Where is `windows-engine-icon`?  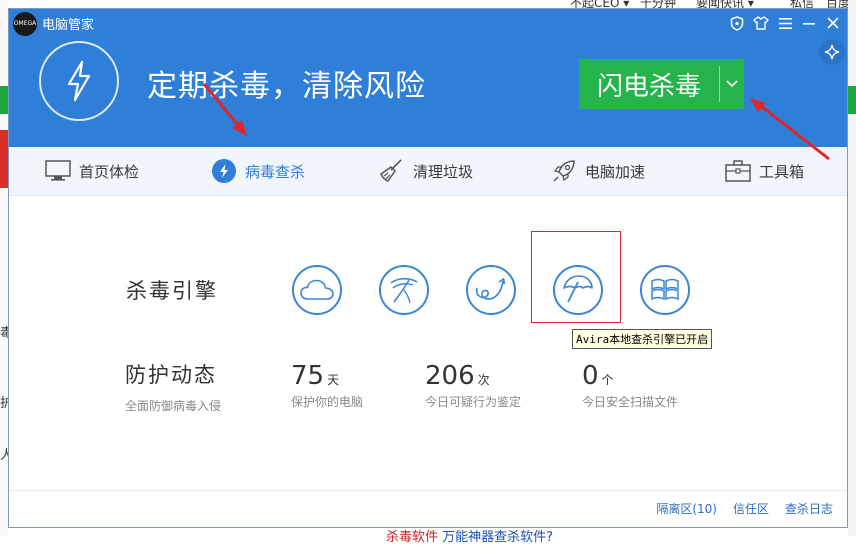 windows-engine-icon is located at coordinates (665, 290).